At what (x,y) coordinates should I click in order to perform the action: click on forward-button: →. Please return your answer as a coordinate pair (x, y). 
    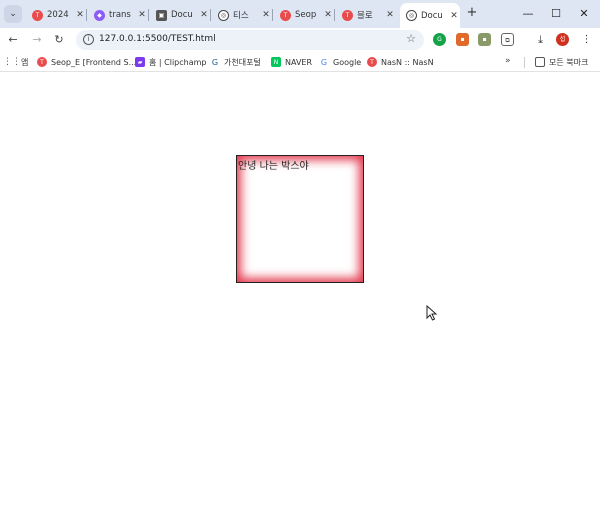
    Looking at the image, I should click on (37, 40).